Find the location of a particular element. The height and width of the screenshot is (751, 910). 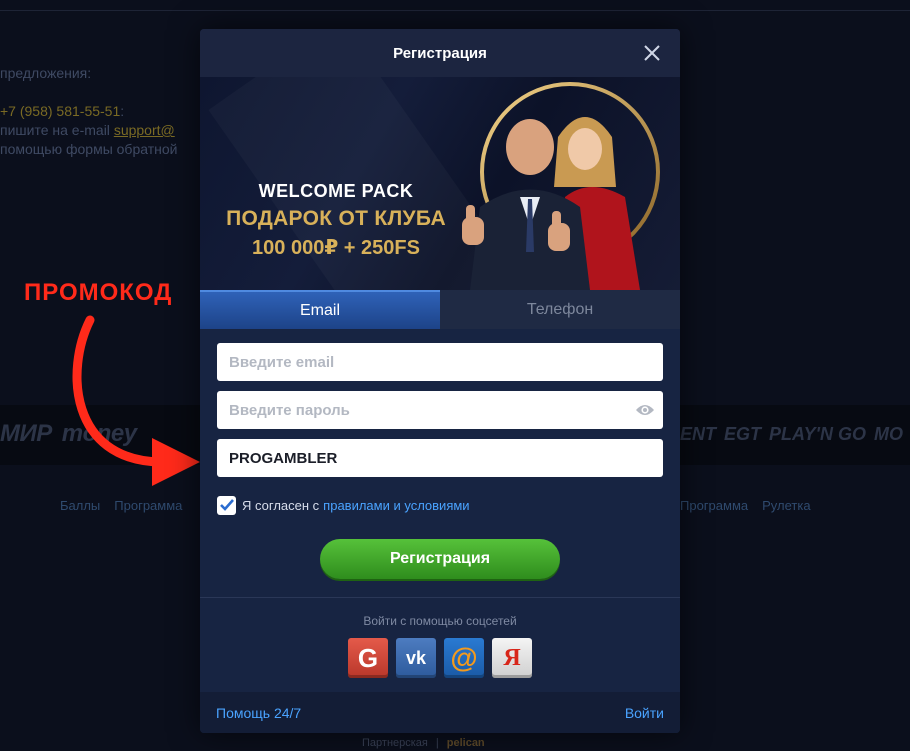

banner-line-bonus: 100 000₽ + 250FS is located at coordinates (336, 248).